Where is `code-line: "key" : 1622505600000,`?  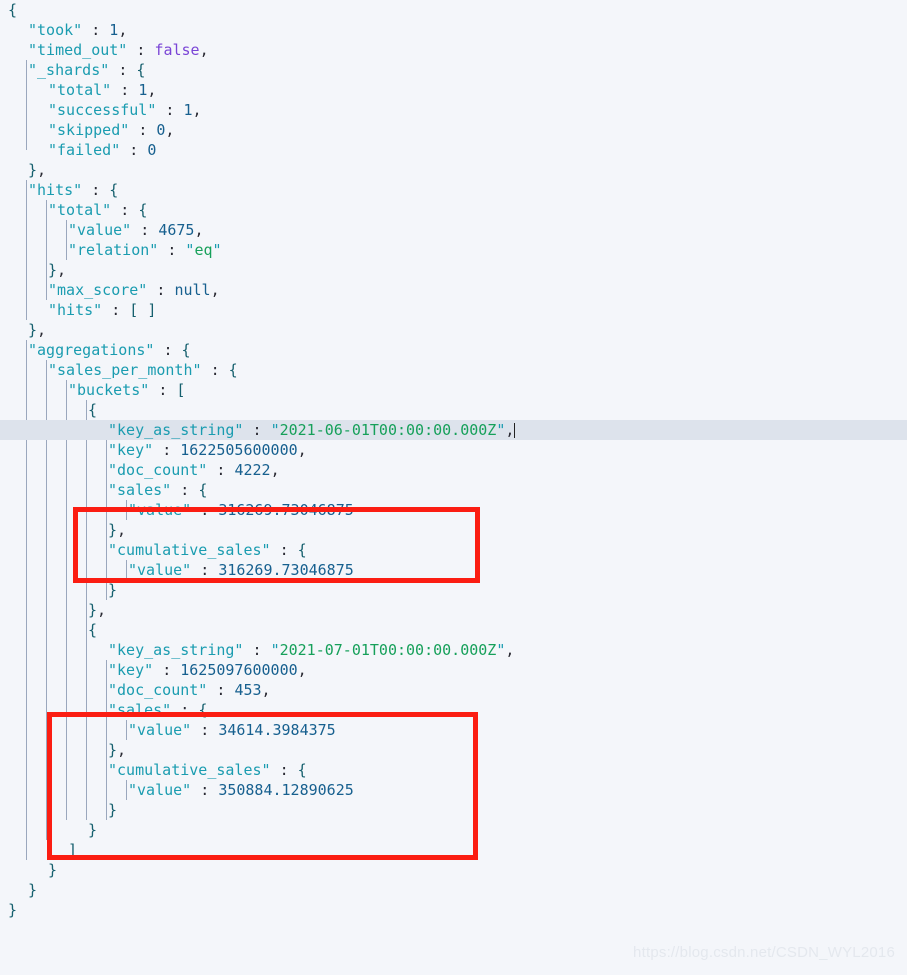 code-line: "key" : 1622505600000, is located at coordinates (453, 450).